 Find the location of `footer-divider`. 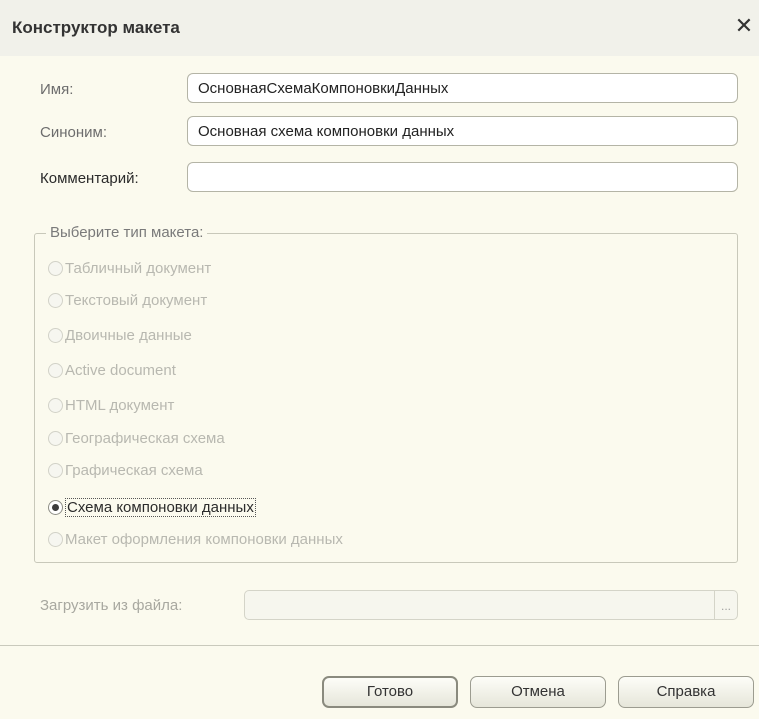

footer-divider is located at coordinates (379, 645).